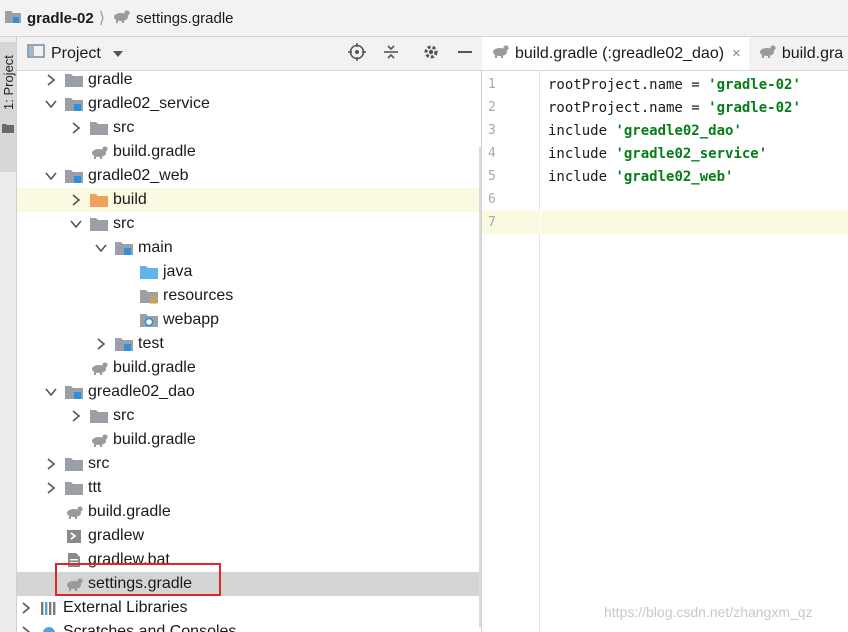  What do you see at coordinates (49, 627) in the screenshot?
I see `scratches-icon` at bounding box center [49, 627].